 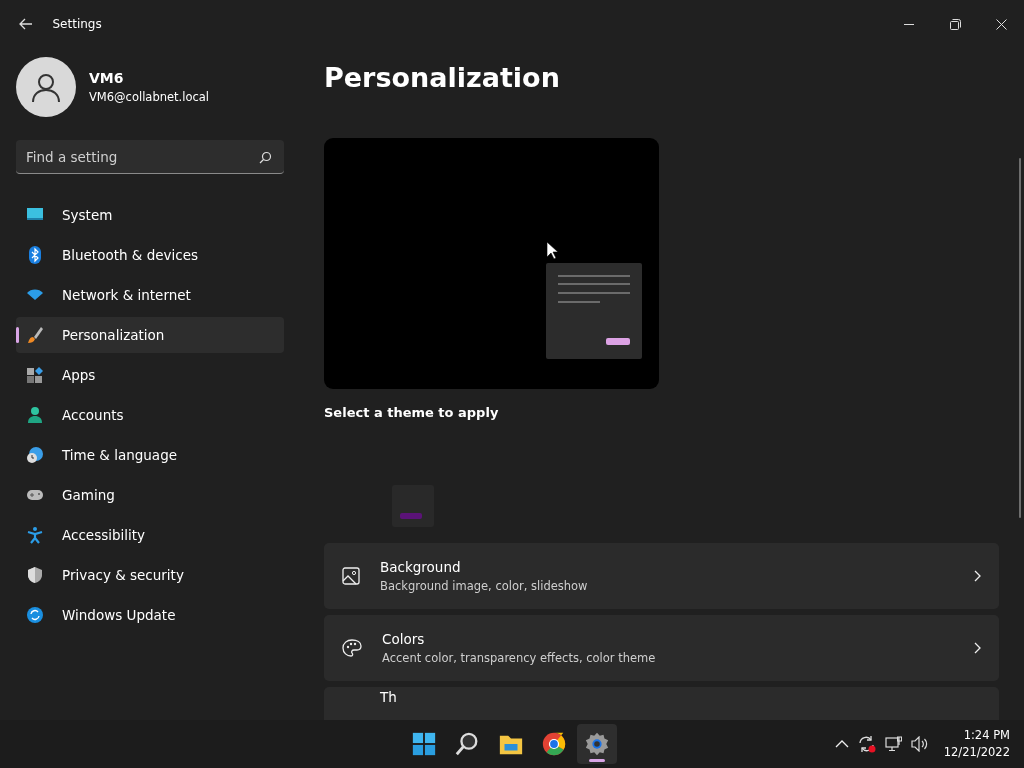 I want to click on globe-clock-icon, so click(x=35, y=455).